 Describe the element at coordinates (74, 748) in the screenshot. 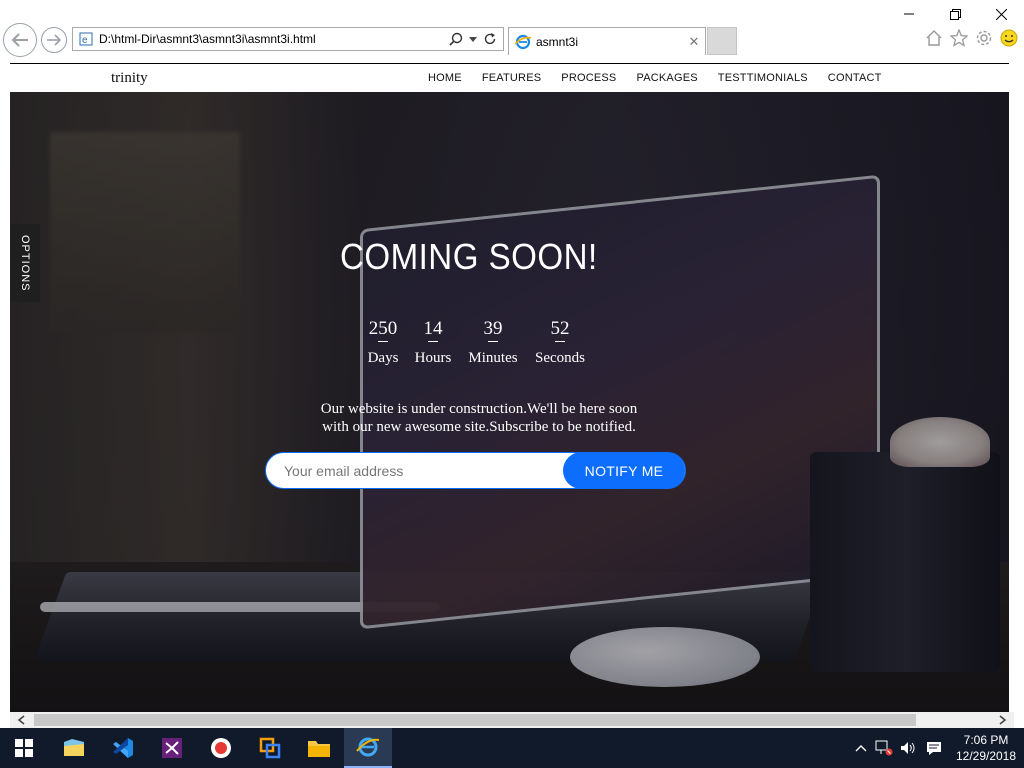

I see `file-explorer-icon` at that location.